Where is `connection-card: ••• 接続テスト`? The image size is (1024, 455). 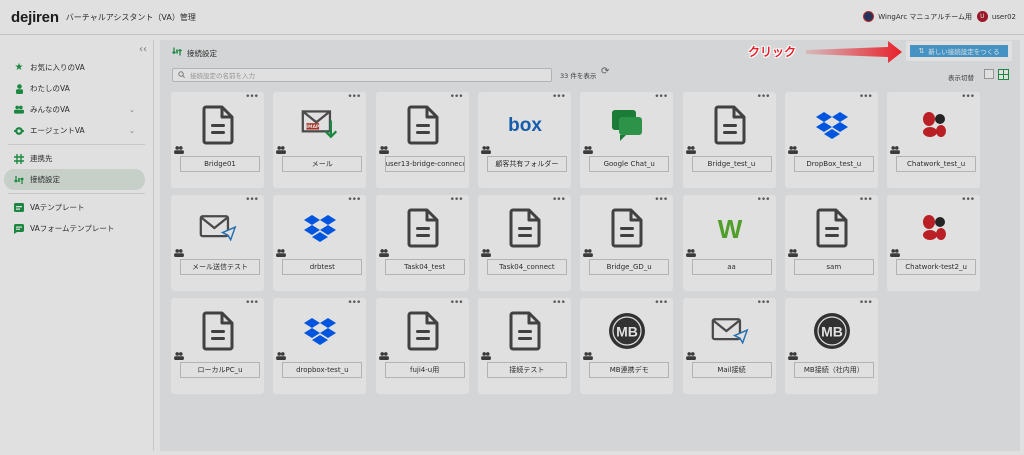 connection-card: ••• 接続テスト is located at coordinates (524, 346).